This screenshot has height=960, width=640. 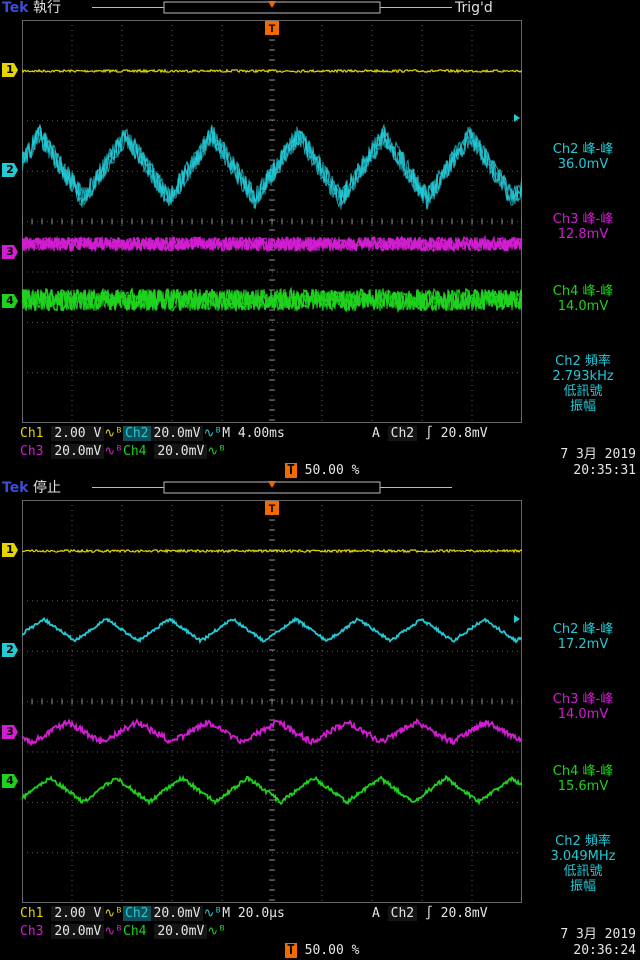 I want to click on measurement-value: 36.0mV, so click(x=583, y=164).